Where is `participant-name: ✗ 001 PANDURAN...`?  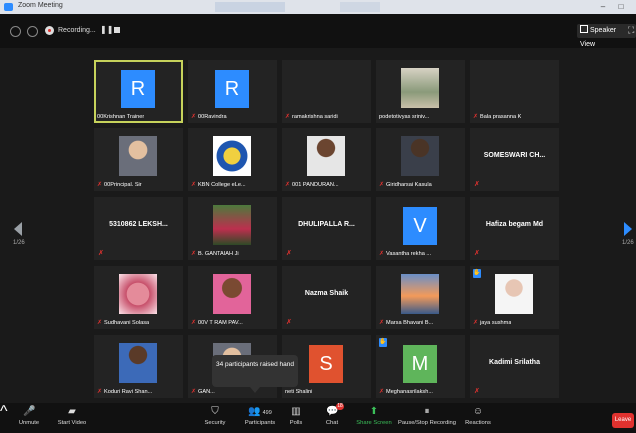
participant-name: ✗ 001 PANDURAN... is located at coordinates (312, 184).